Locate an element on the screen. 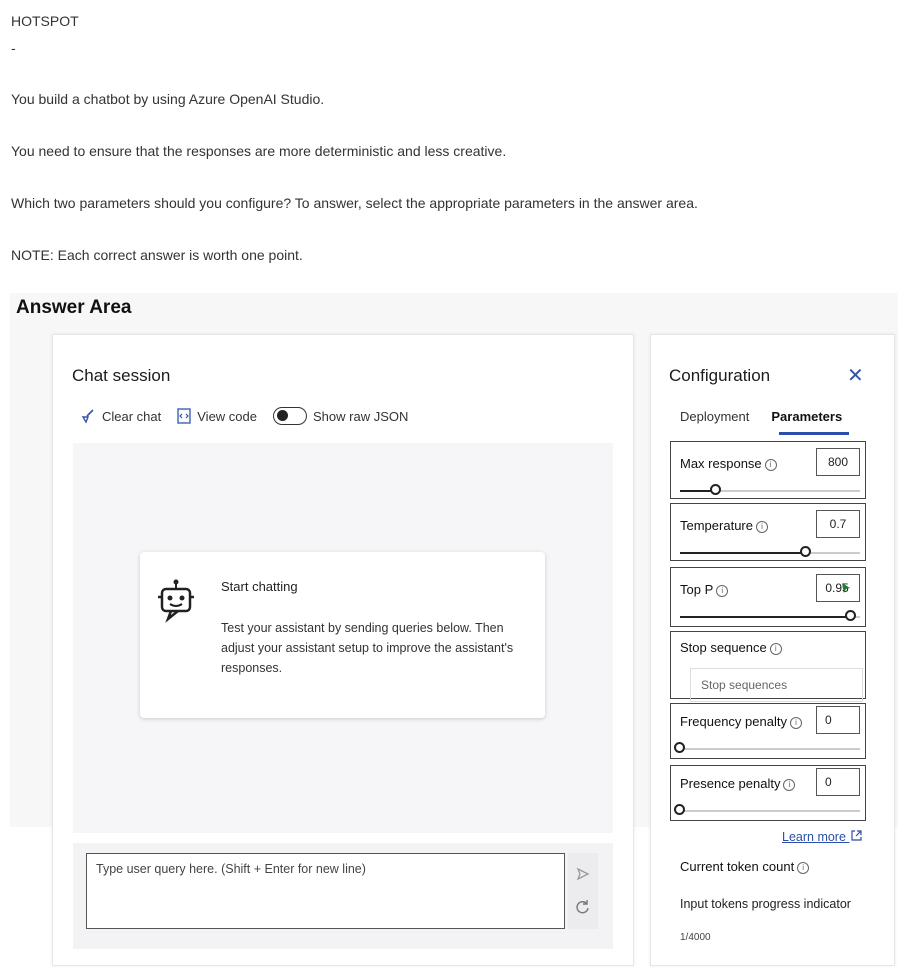 The height and width of the screenshot is (969, 901). tab-deployment: Deployment is located at coordinates (714, 416).